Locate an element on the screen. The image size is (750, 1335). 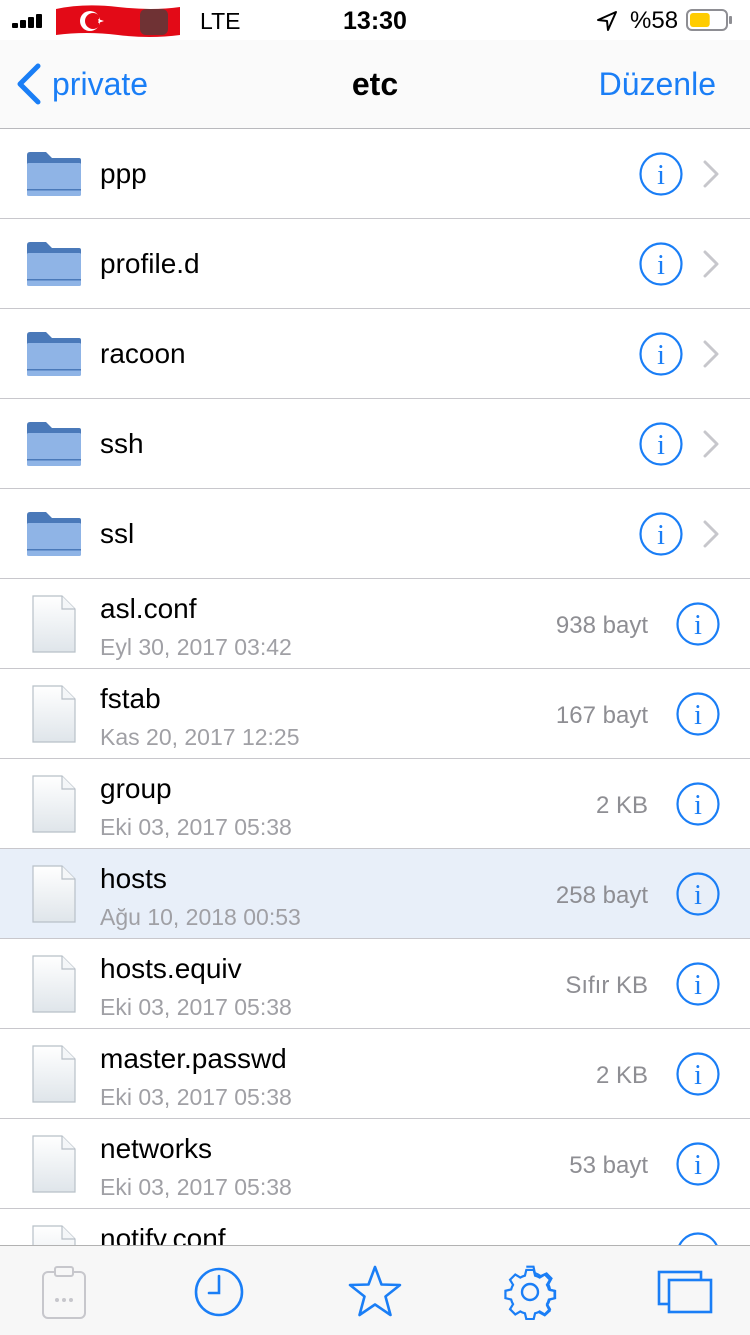
location-arrow-icon is located at coordinates (607, 21).